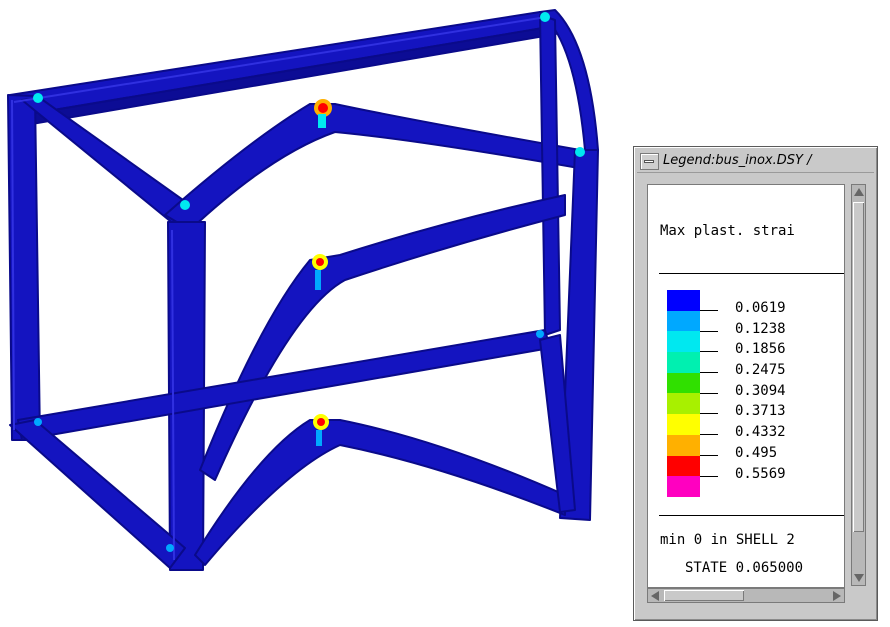 The height and width of the screenshot is (627, 890). Describe the element at coordinates (287, 76) in the screenshot. I see `top-rear-beam-side` at that location.